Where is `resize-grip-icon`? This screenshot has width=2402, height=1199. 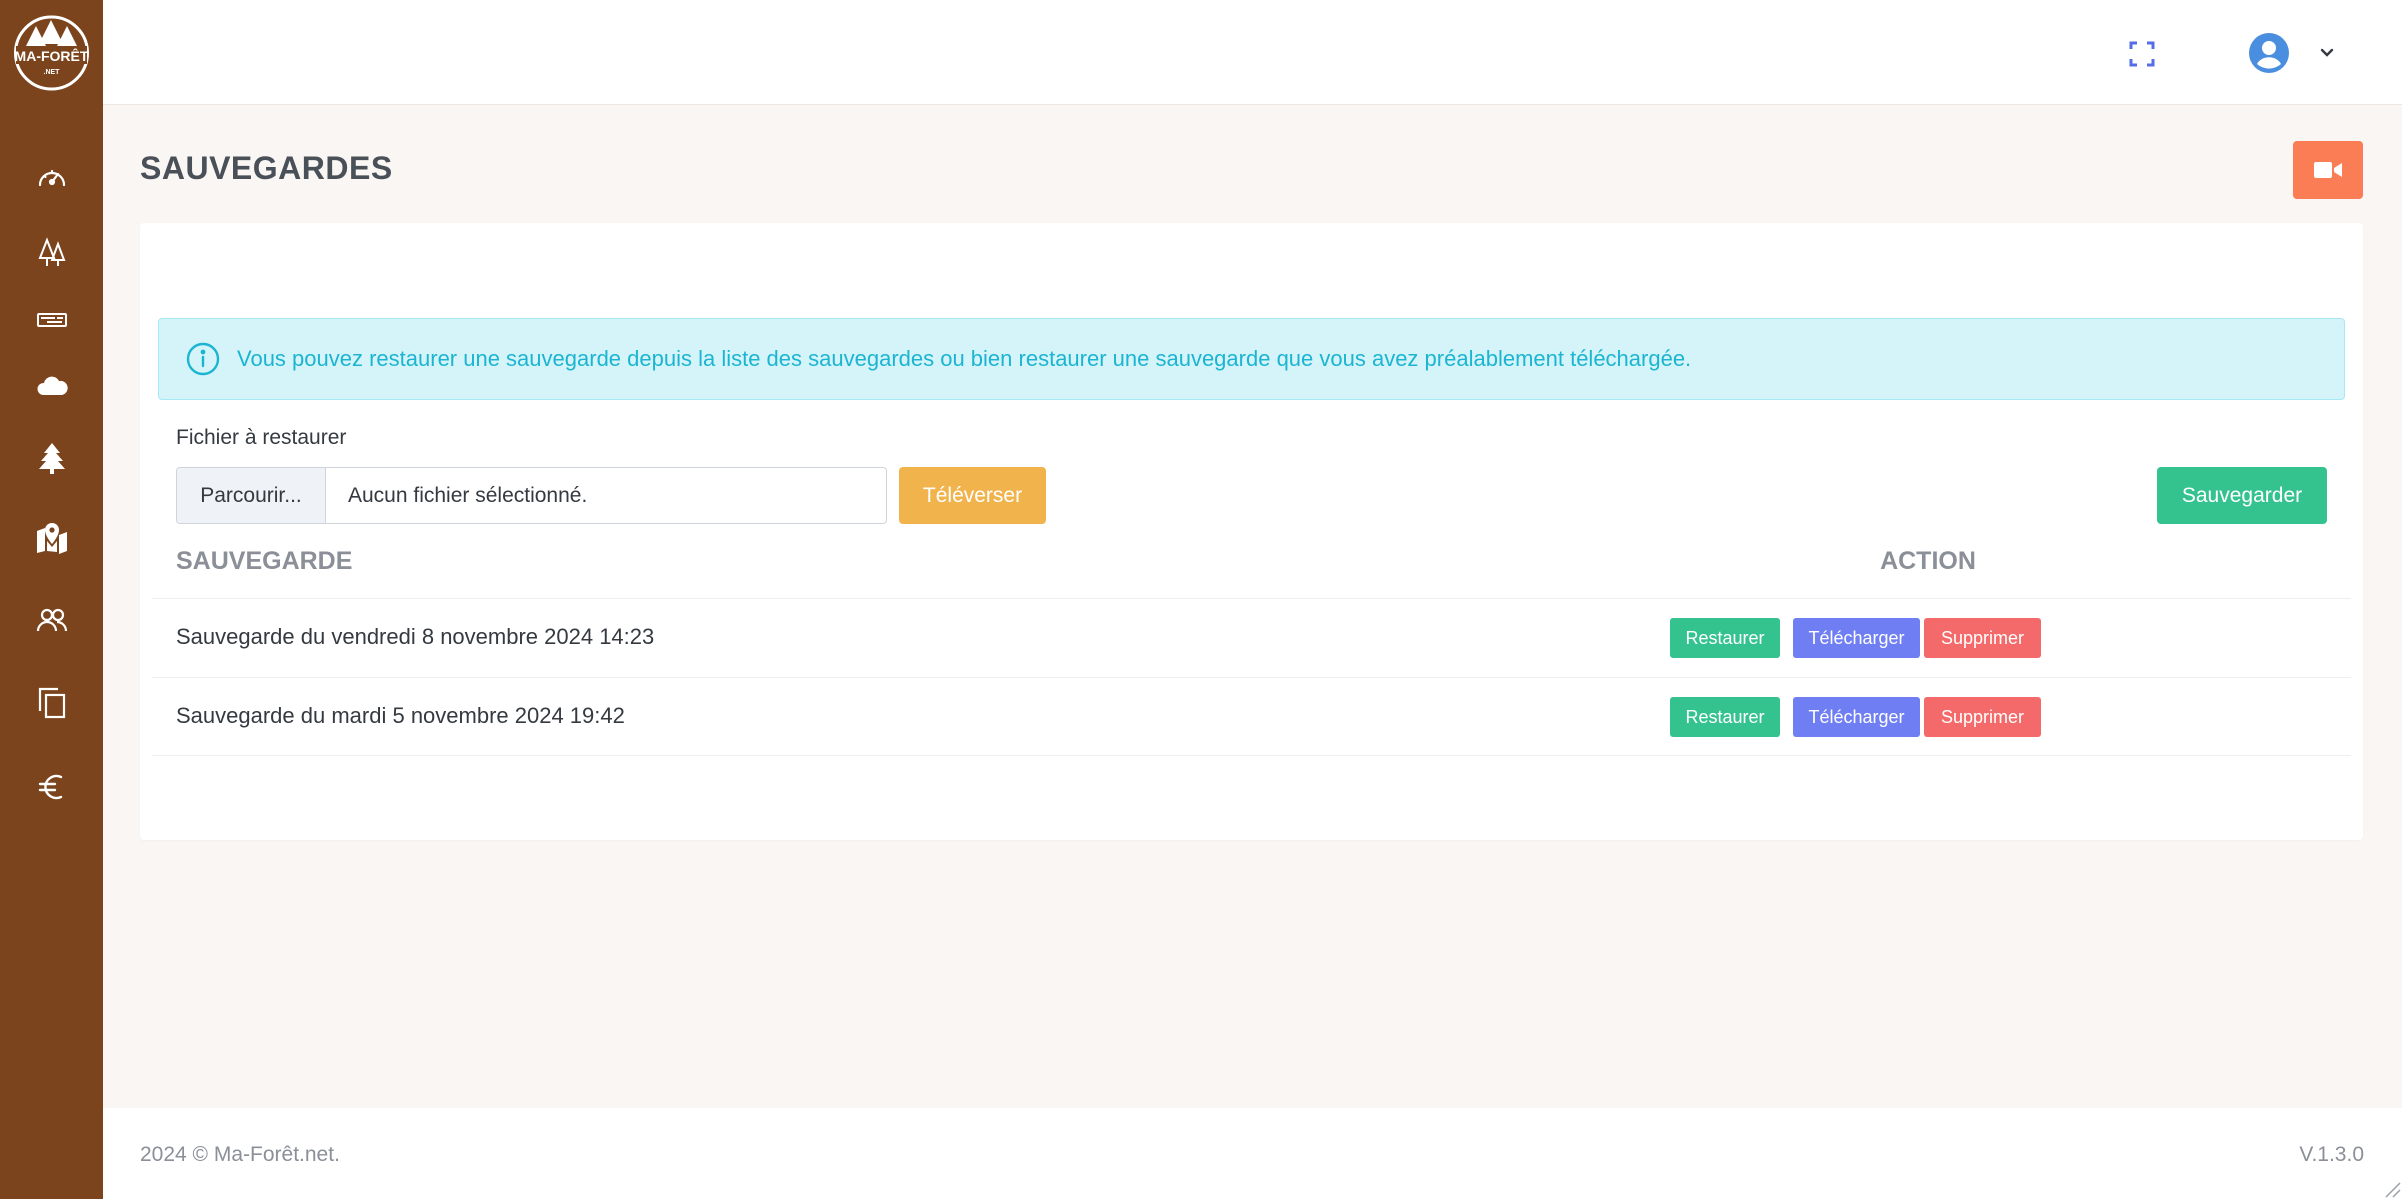
resize-grip-icon is located at coordinates (2390, 1187).